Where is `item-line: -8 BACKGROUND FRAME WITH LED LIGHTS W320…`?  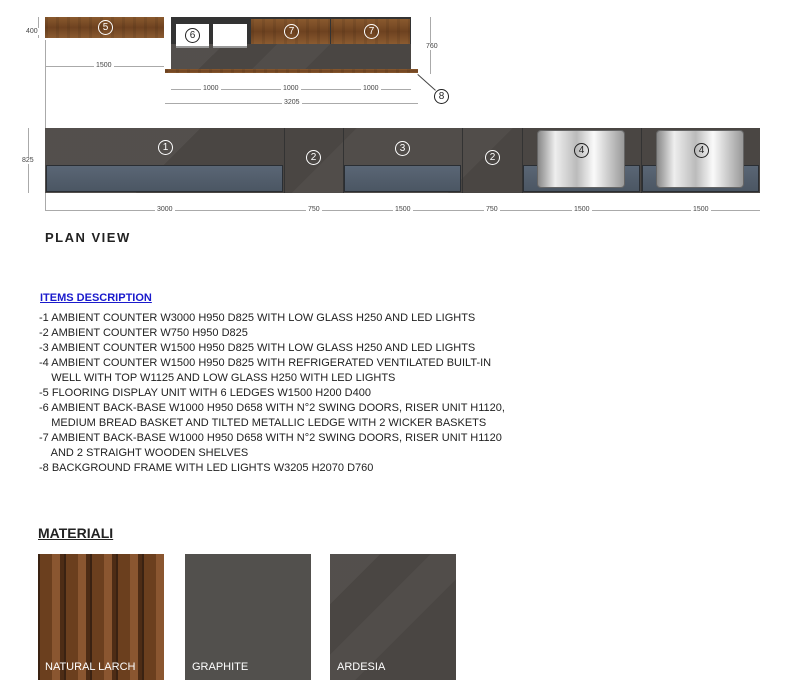 item-line: -8 BACKGROUND FRAME WITH LED LIGHTS W320… is located at coordinates (206, 468).